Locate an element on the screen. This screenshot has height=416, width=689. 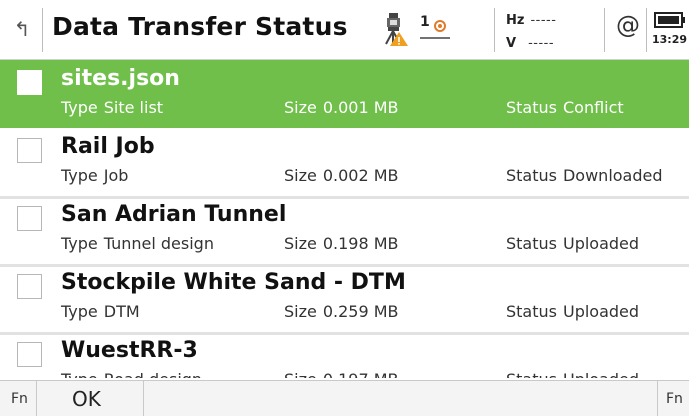
item-name: sites.json is located at coordinates (120, 78).